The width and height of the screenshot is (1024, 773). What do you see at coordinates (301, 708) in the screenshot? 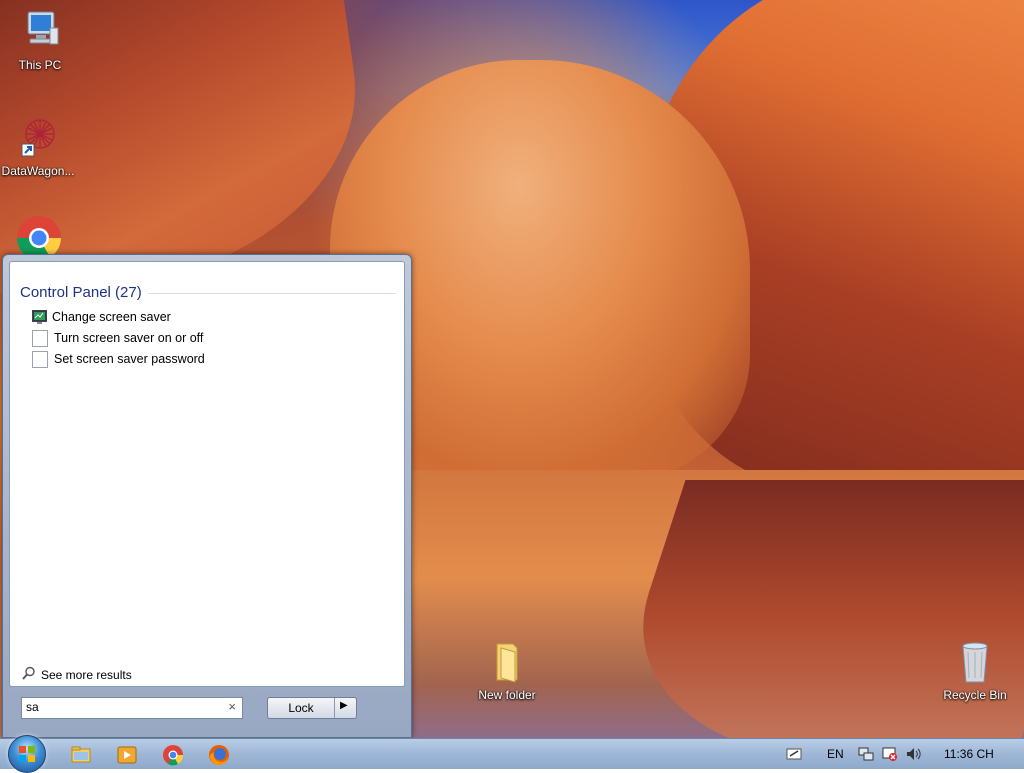
I see `lock-button-label: Lock` at bounding box center [301, 708].